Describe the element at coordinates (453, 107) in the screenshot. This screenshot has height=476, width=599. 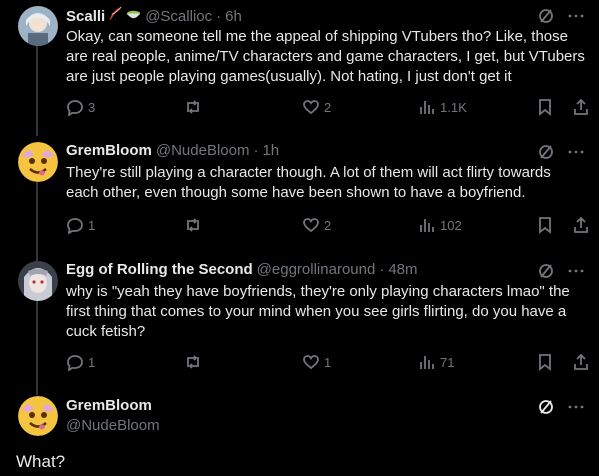
I see `view-count: 1.1K` at that location.